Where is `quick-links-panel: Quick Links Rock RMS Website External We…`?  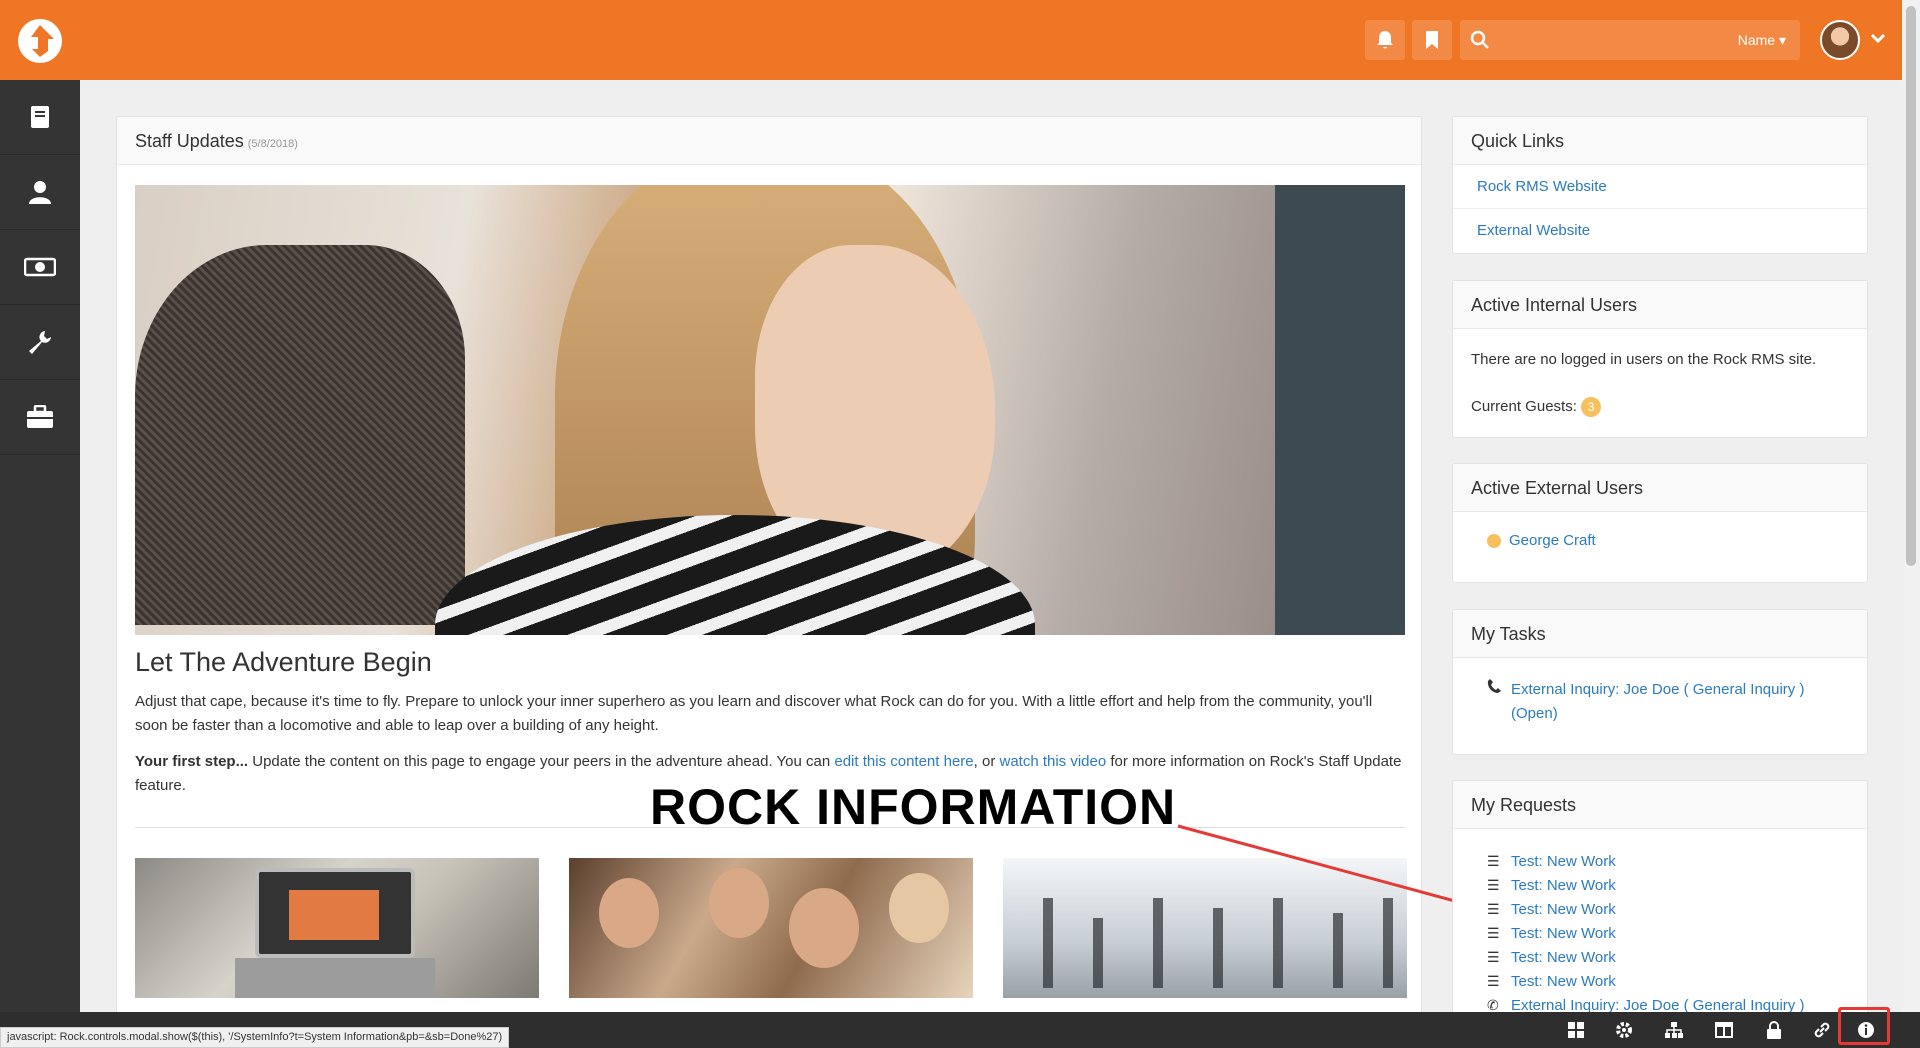
quick-links-panel: Quick Links Rock RMS Website External We… is located at coordinates (1660, 185).